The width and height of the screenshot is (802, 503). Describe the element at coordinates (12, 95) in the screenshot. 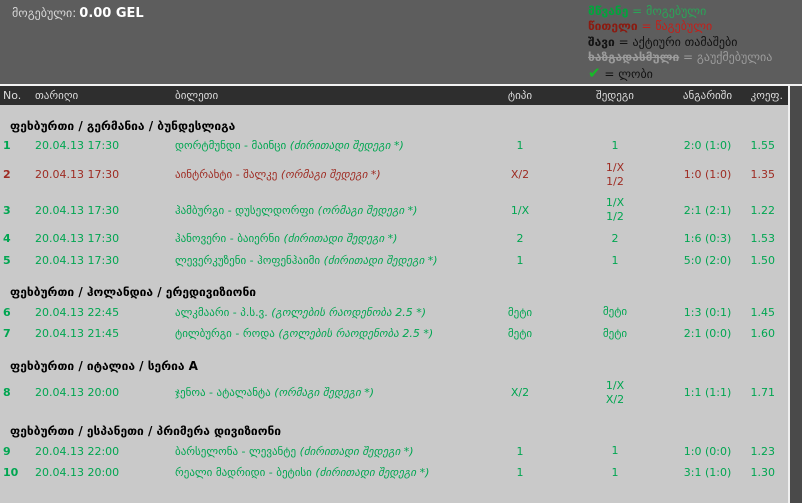

I see `col-header-no: No.` at that location.